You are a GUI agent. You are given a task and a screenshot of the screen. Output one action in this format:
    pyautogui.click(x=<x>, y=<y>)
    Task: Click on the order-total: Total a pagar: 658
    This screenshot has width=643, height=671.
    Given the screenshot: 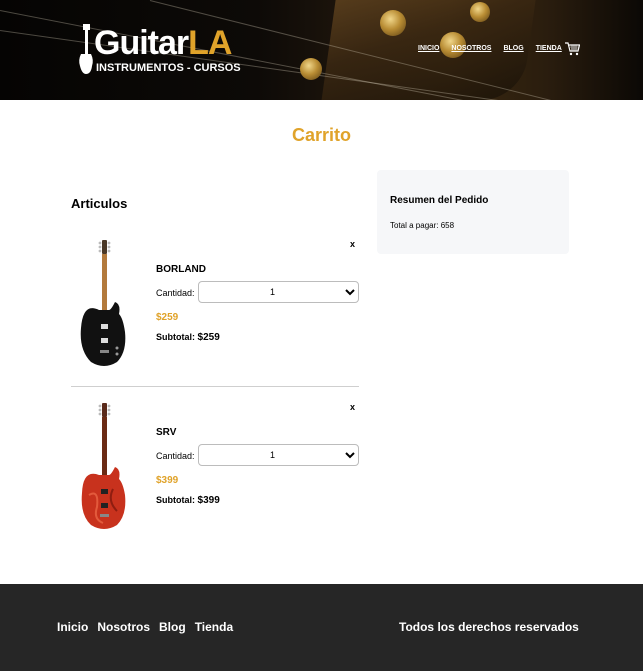 What is the action you would take?
    pyautogui.click(x=422, y=225)
    